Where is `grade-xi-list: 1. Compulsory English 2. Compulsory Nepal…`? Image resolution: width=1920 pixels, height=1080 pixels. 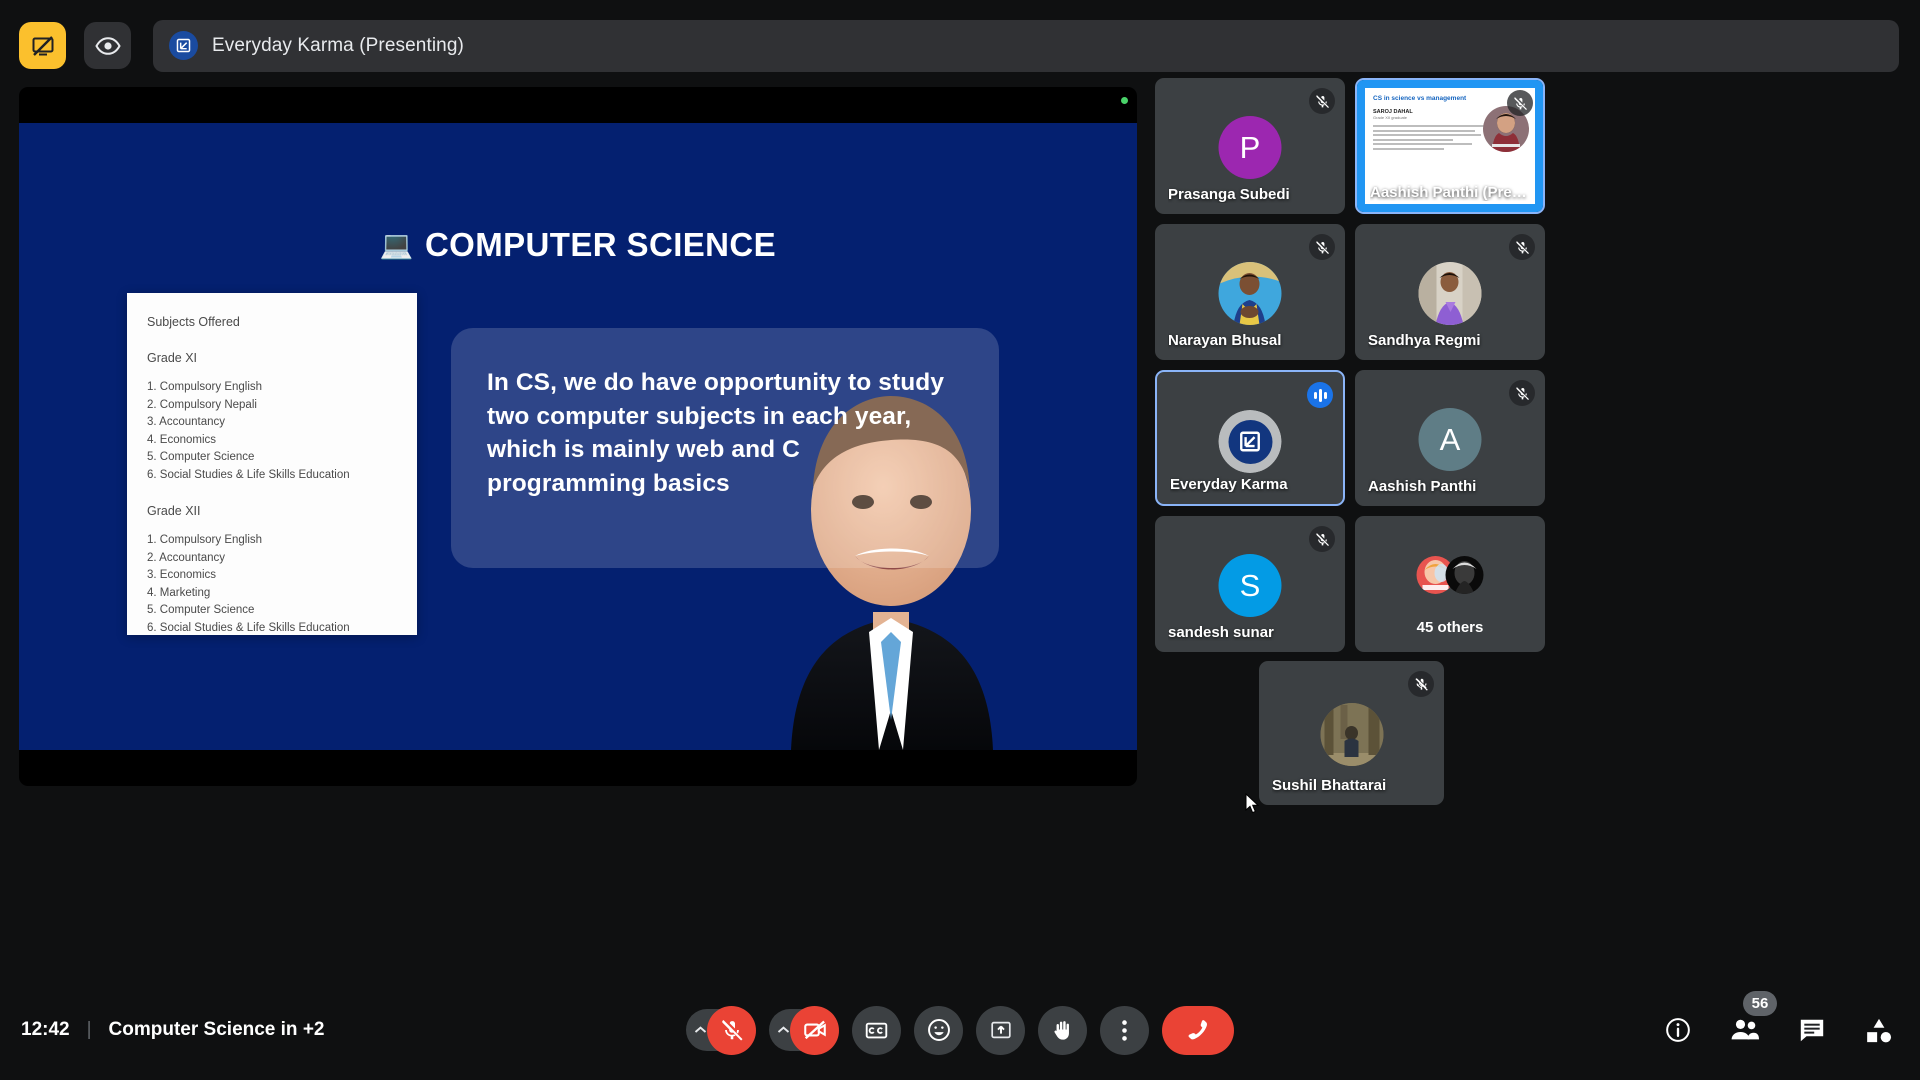
grade-xi-list: 1. Compulsory English 2. Compulsory Nepal… is located at coordinates (273, 431).